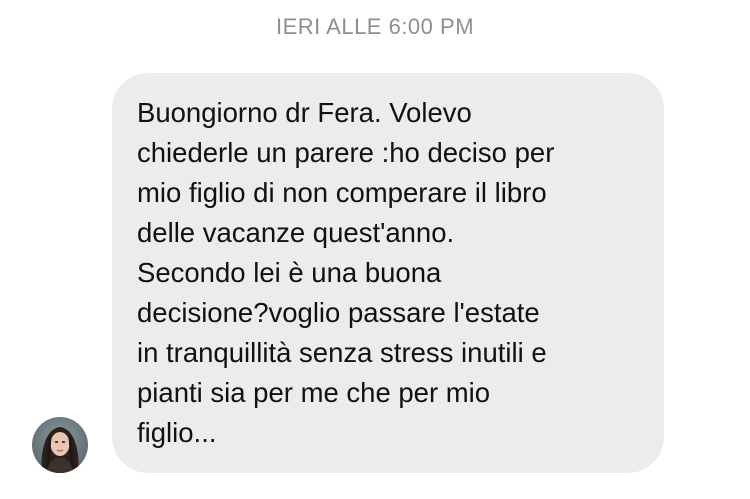 The width and height of the screenshot is (750, 499). I want to click on profile-photo-icon, so click(60, 445).